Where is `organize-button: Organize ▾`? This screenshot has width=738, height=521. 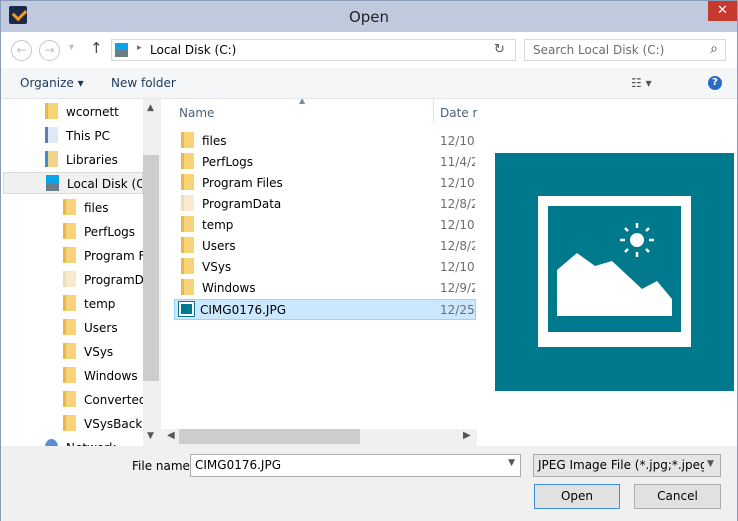
organize-button: Organize ▾ is located at coordinates (52, 83).